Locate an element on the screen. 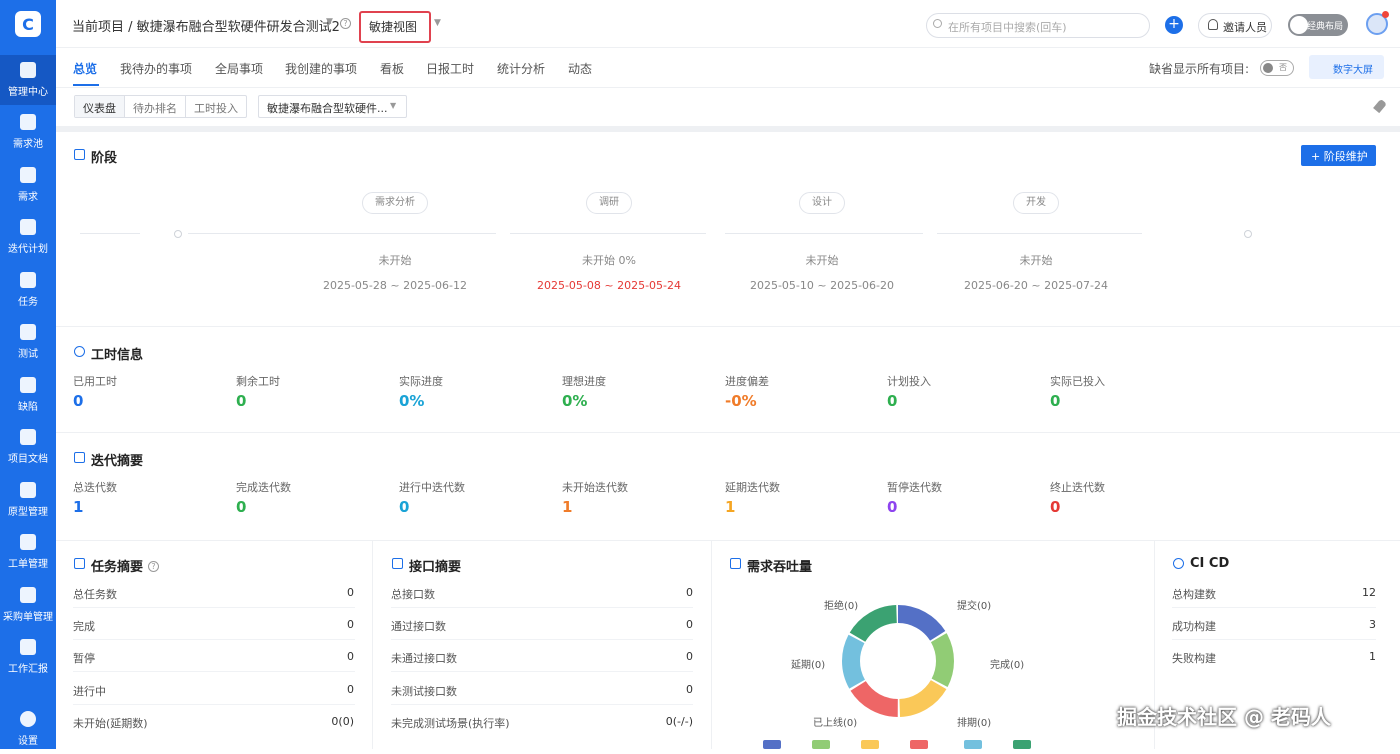 The height and width of the screenshot is (754, 1400). layers-icon is located at coordinates (28, 227).